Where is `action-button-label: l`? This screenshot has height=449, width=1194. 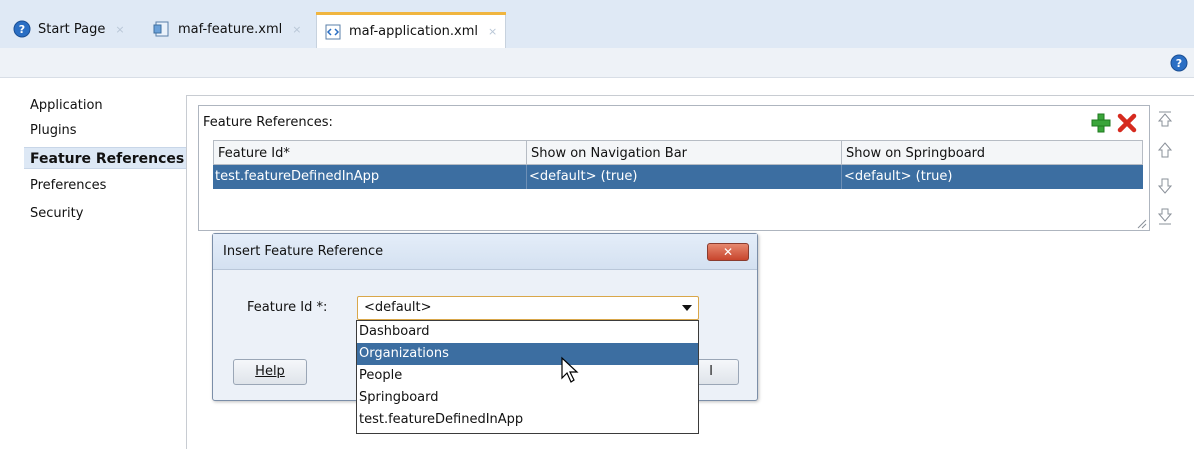 action-button-label: l is located at coordinates (711, 371).